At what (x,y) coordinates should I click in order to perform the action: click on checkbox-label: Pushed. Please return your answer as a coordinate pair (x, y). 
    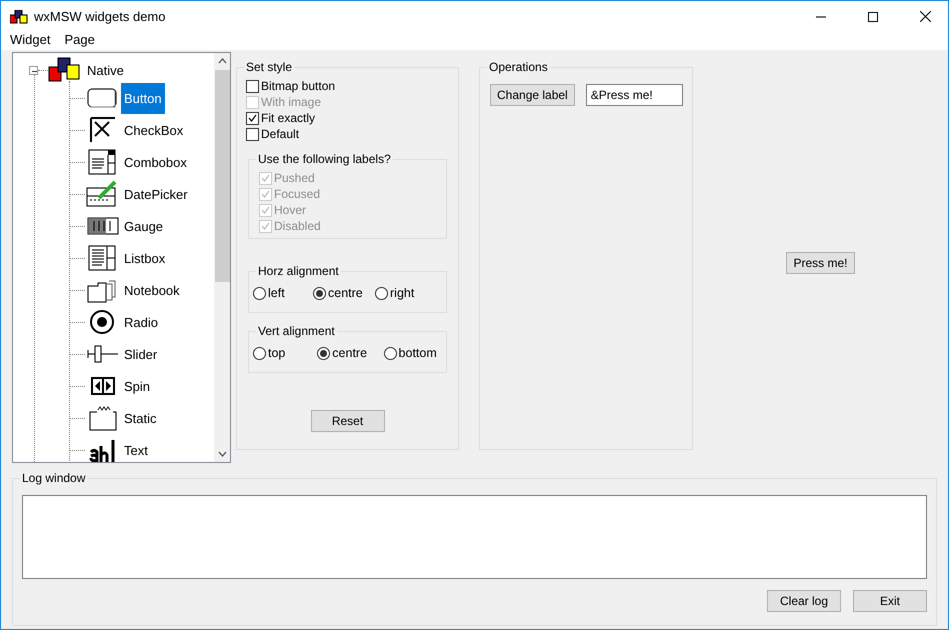
    Looking at the image, I should click on (294, 178).